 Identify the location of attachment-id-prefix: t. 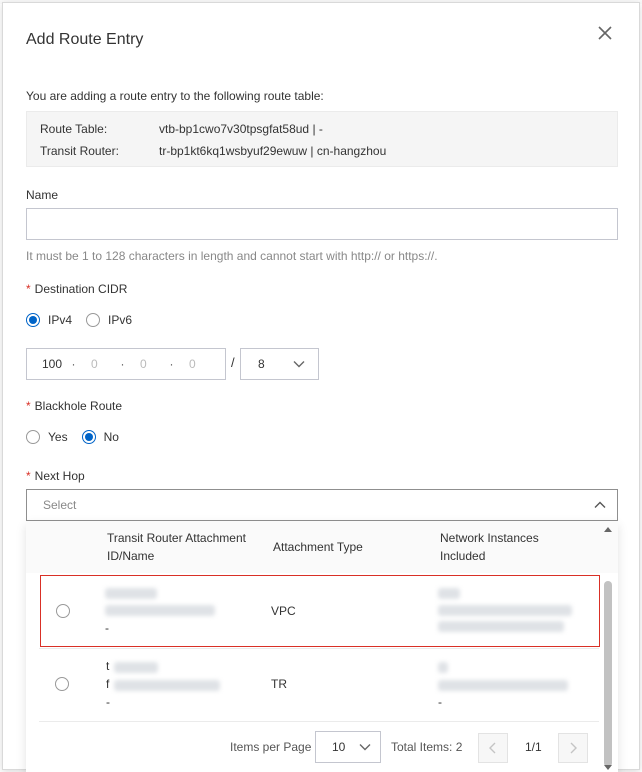
(108, 666).